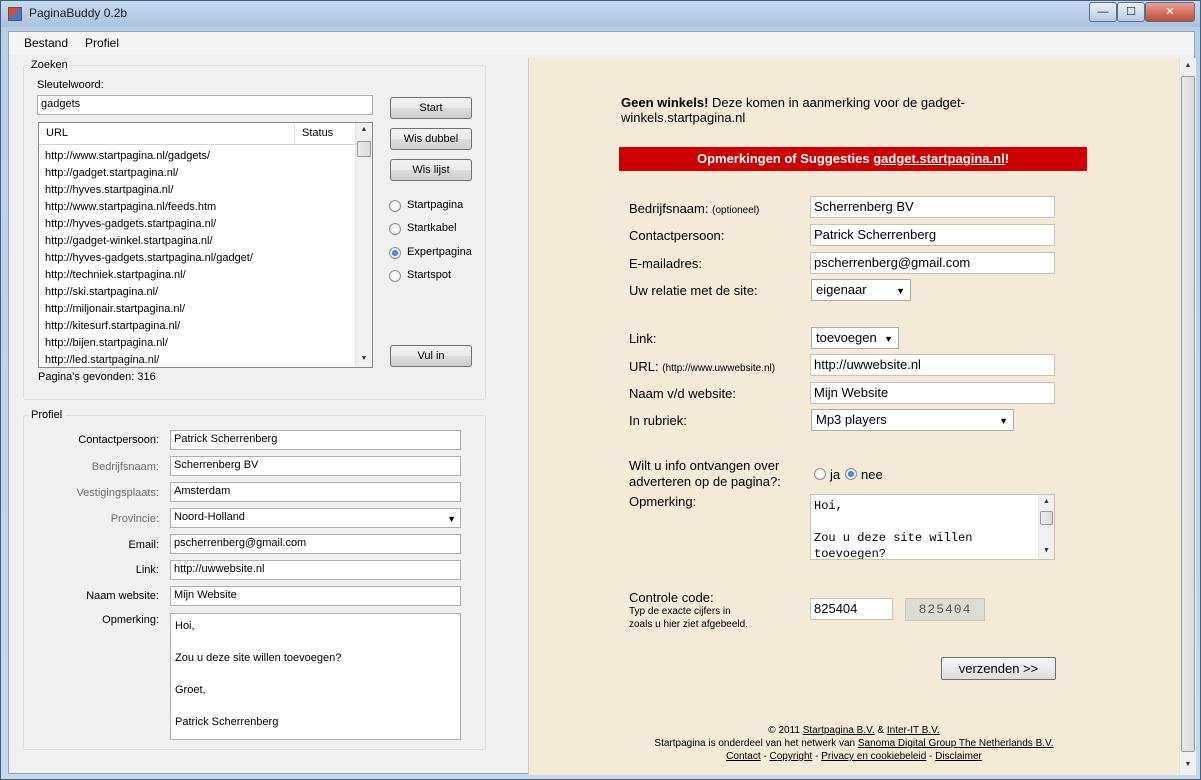 The image size is (1201, 780). I want to click on radio-label-expertpagina: Expertpagina, so click(439, 252).